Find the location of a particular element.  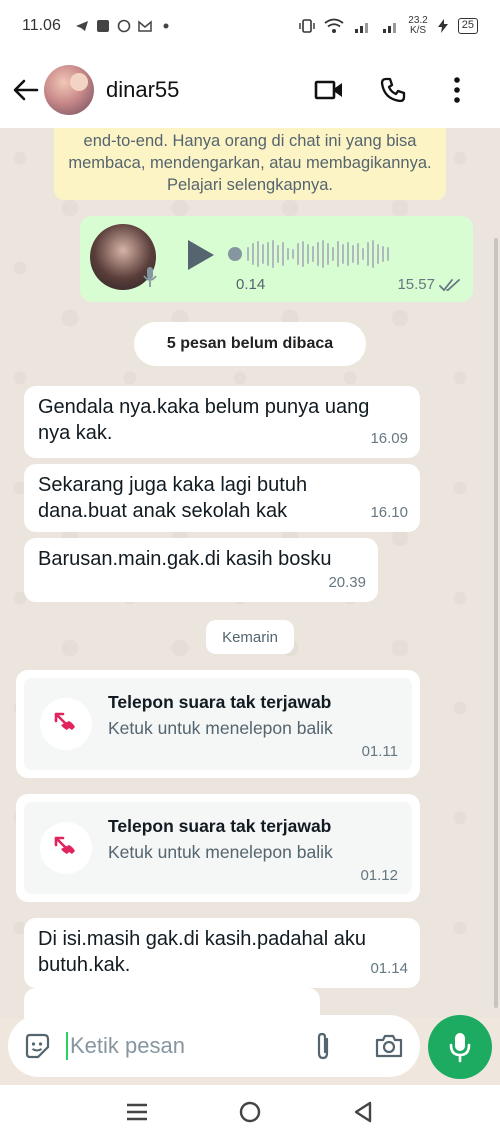

message-text: Barusan.main.gak.di kasih bosku is located at coordinates (185, 559).